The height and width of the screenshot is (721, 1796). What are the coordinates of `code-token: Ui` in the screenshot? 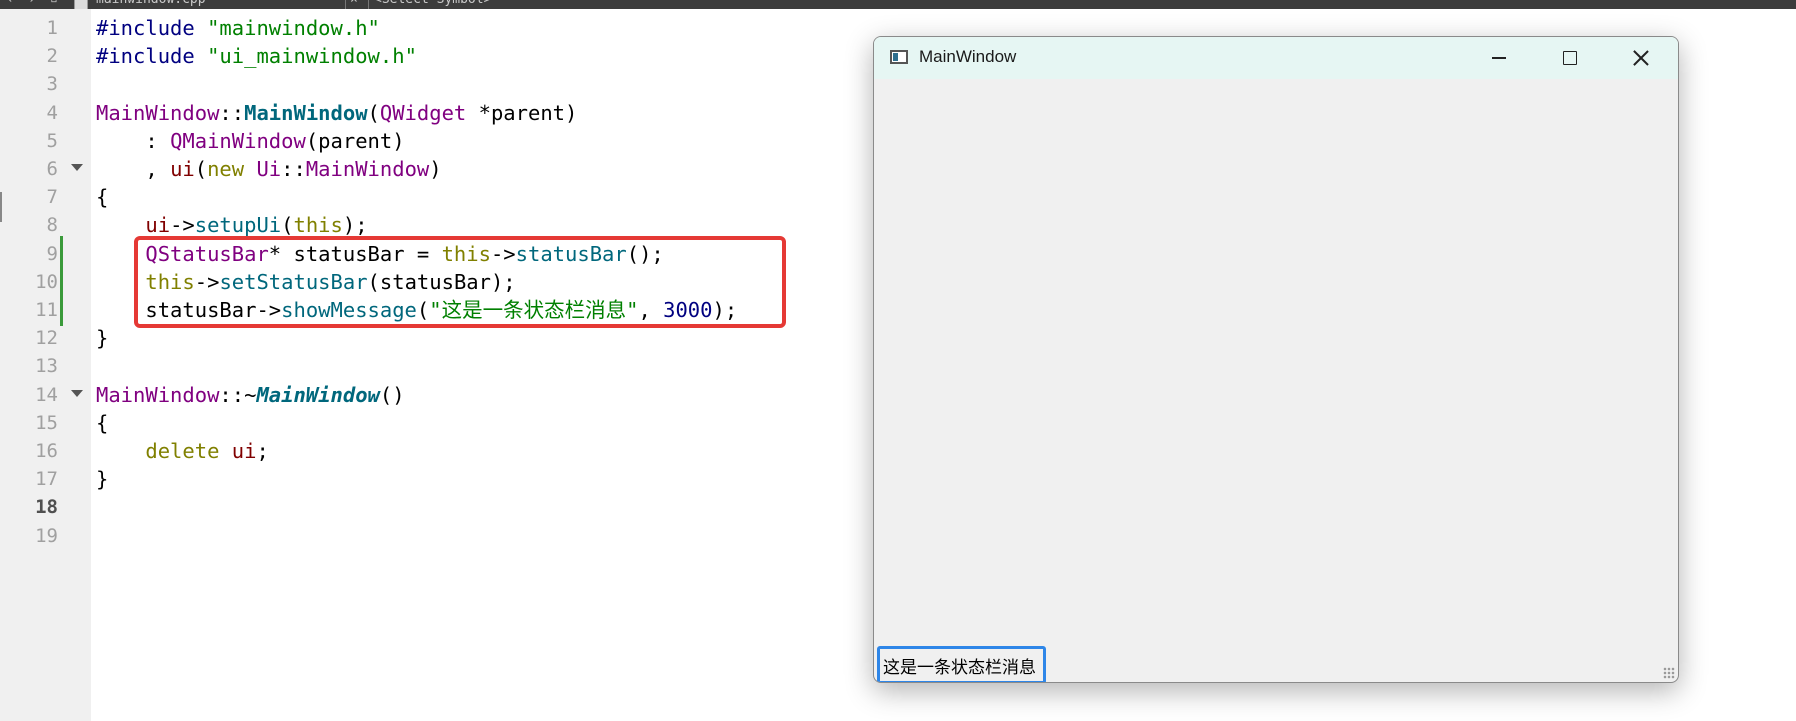 It's located at (269, 169).